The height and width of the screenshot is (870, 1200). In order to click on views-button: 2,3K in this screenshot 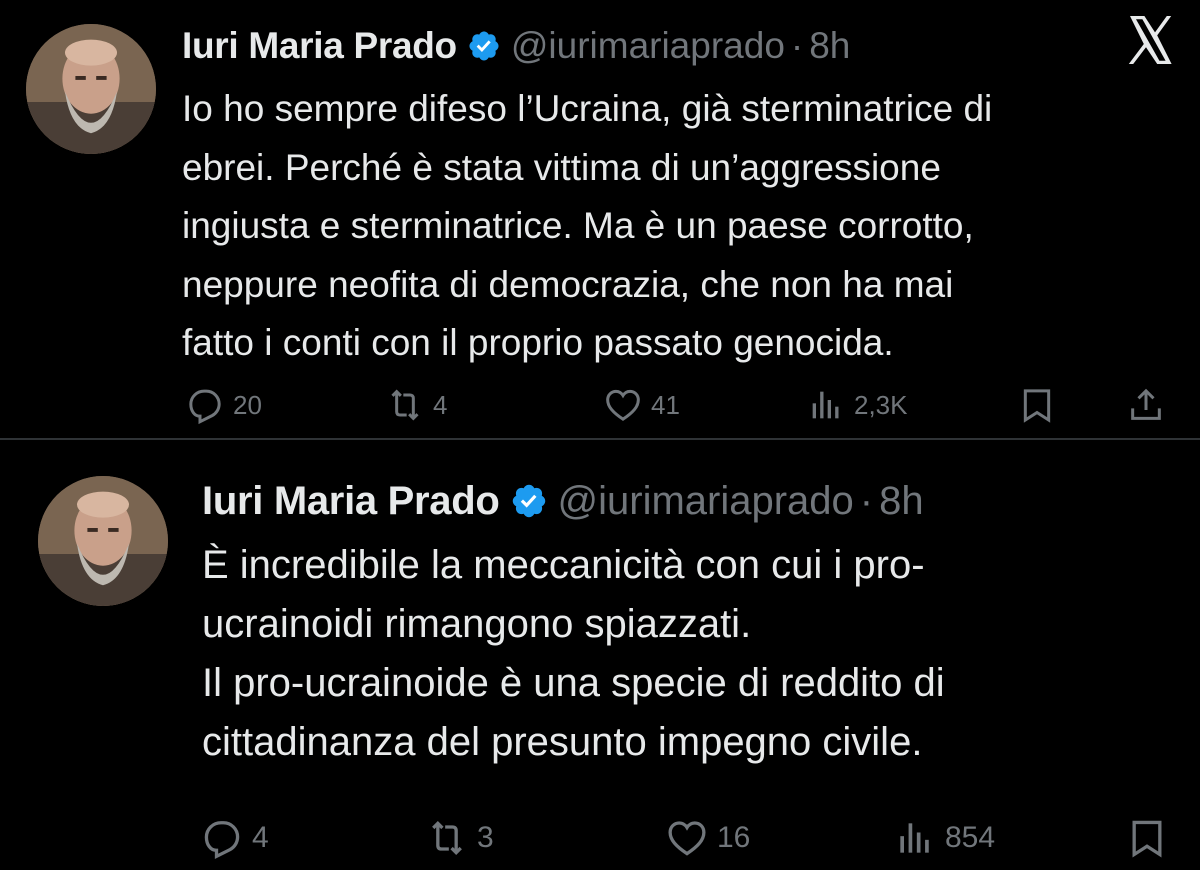, I will do `click(857, 405)`.